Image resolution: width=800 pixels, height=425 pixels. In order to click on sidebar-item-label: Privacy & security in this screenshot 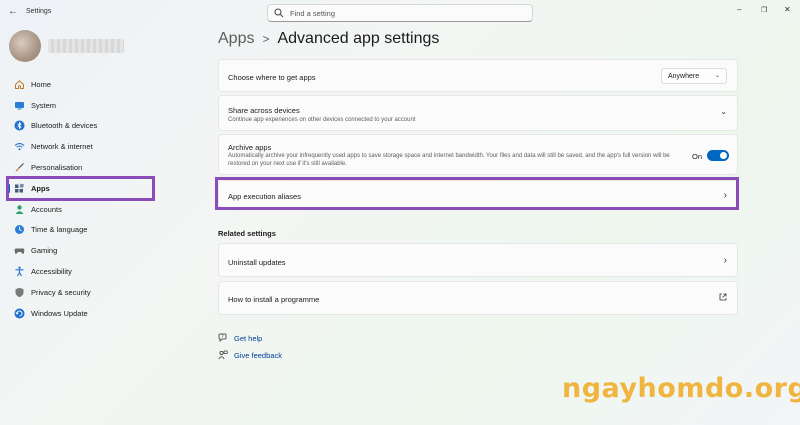, I will do `click(61, 292)`.